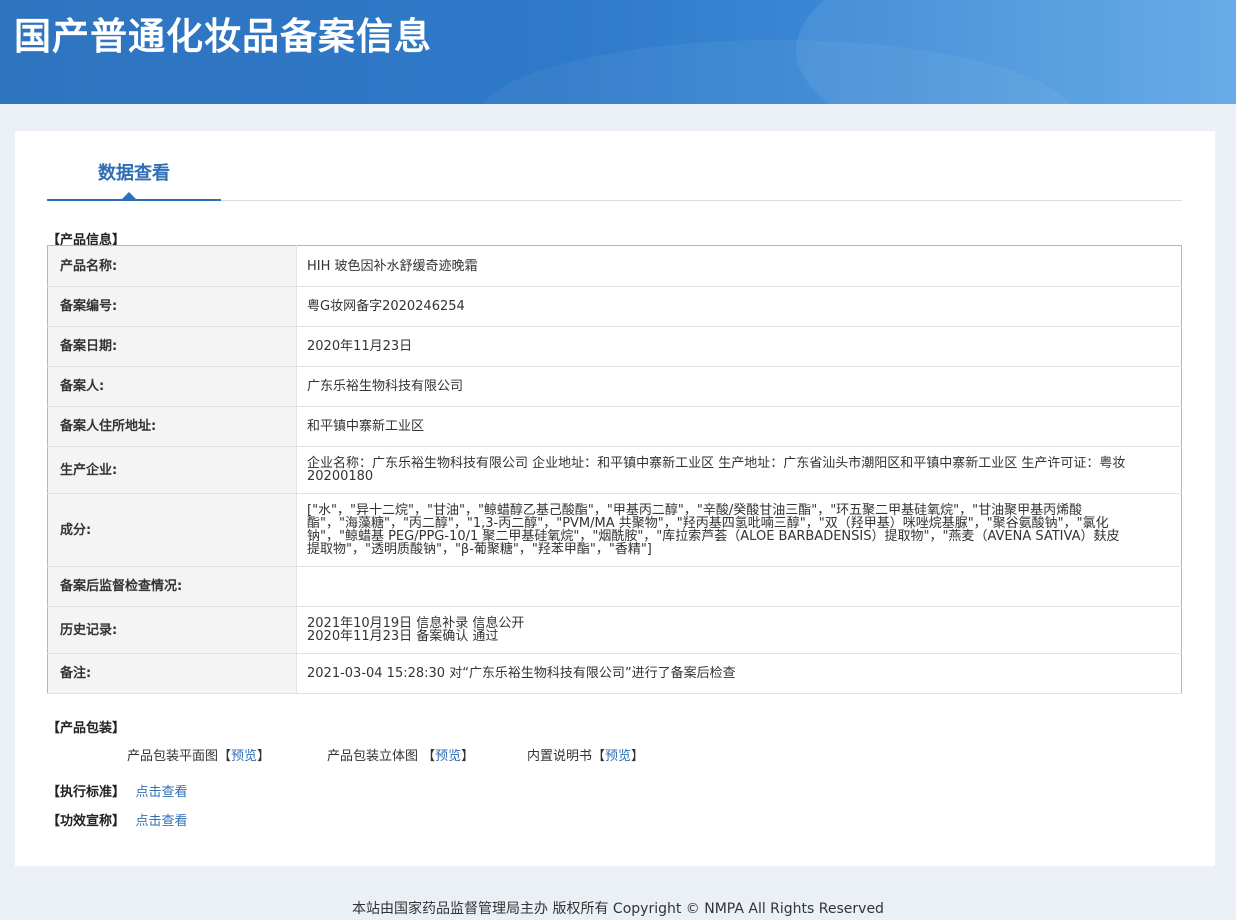 The width and height of the screenshot is (1236, 920). I want to click on section-title-standard: 【执行标准】 点击查看, so click(117, 790).